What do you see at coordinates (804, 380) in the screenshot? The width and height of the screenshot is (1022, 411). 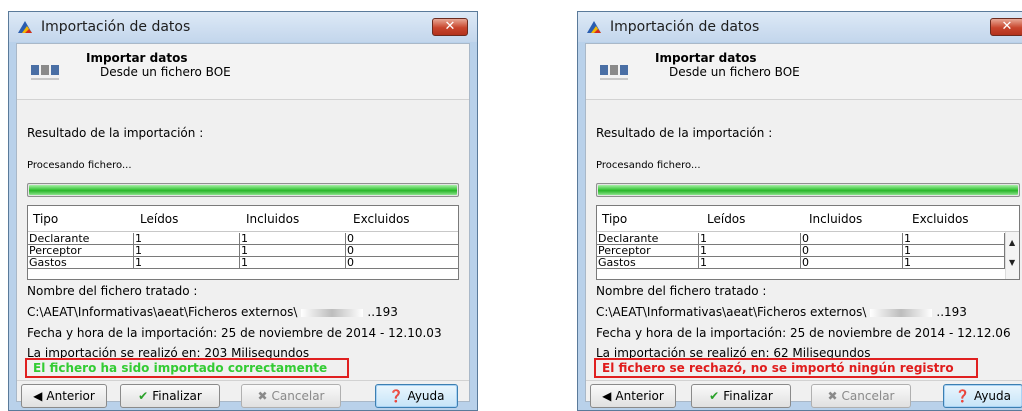 I see `footer-divider` at bounding box center [804, 380].